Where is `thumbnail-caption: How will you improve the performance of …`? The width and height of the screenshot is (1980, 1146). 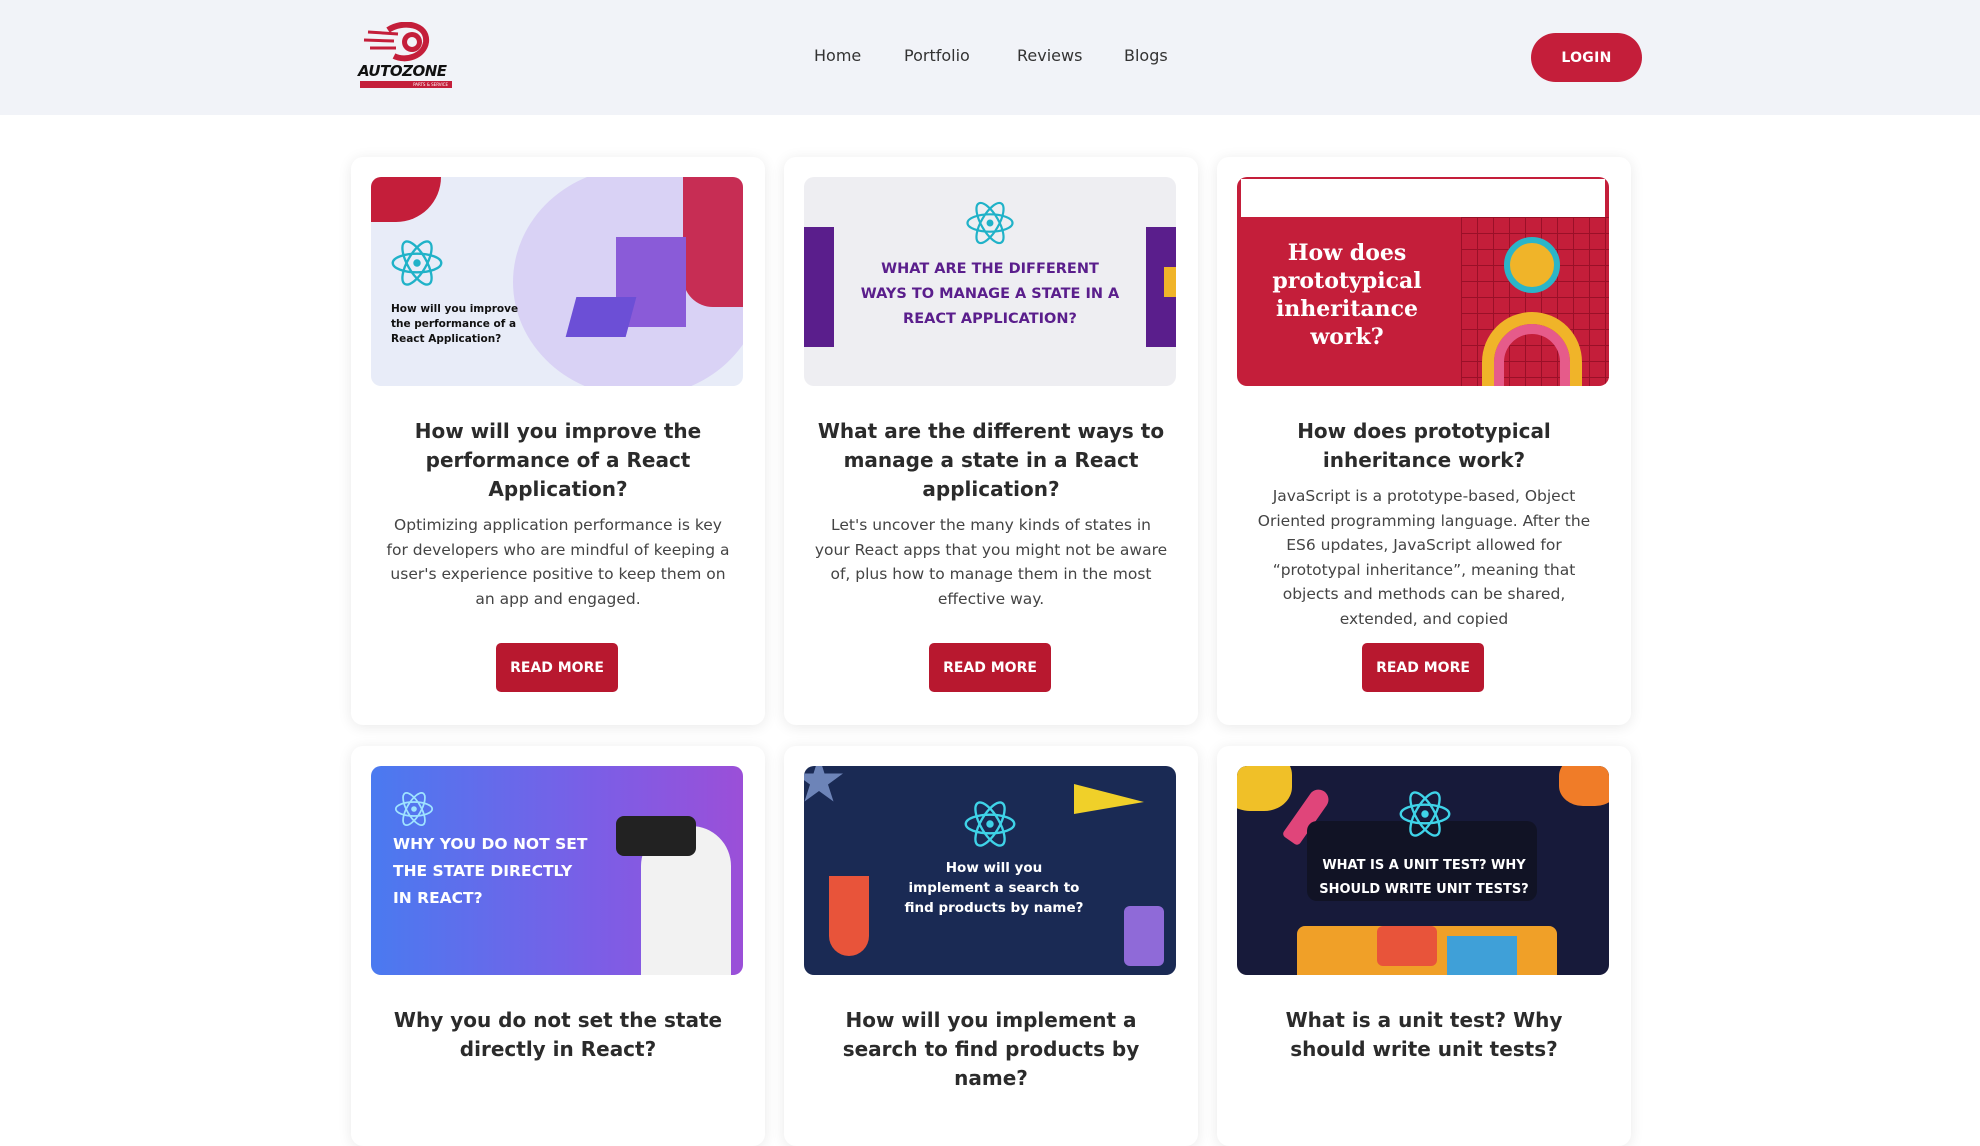 thumbnail-caption: How will you improve the performance of … is located at coordinates (455, 324).